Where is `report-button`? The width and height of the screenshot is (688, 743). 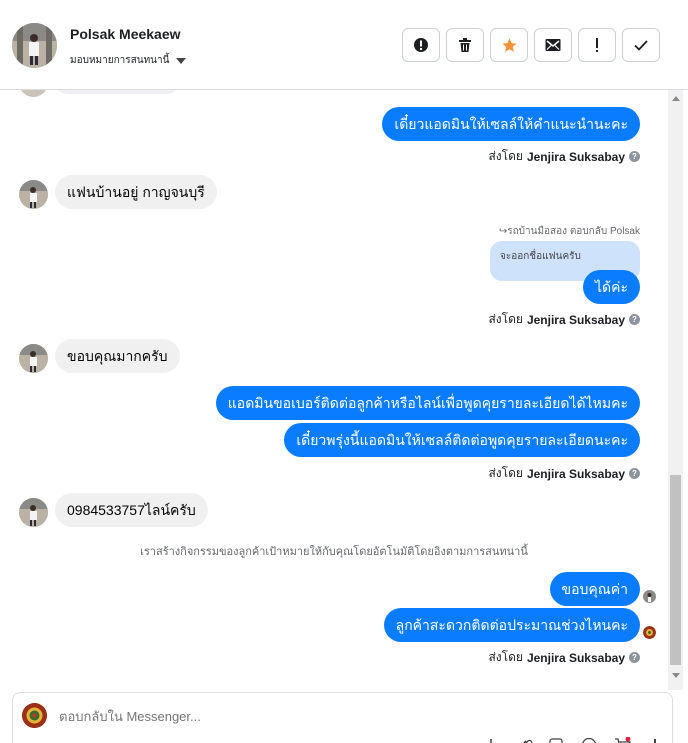 report-button is located at coordinates (421, 45).